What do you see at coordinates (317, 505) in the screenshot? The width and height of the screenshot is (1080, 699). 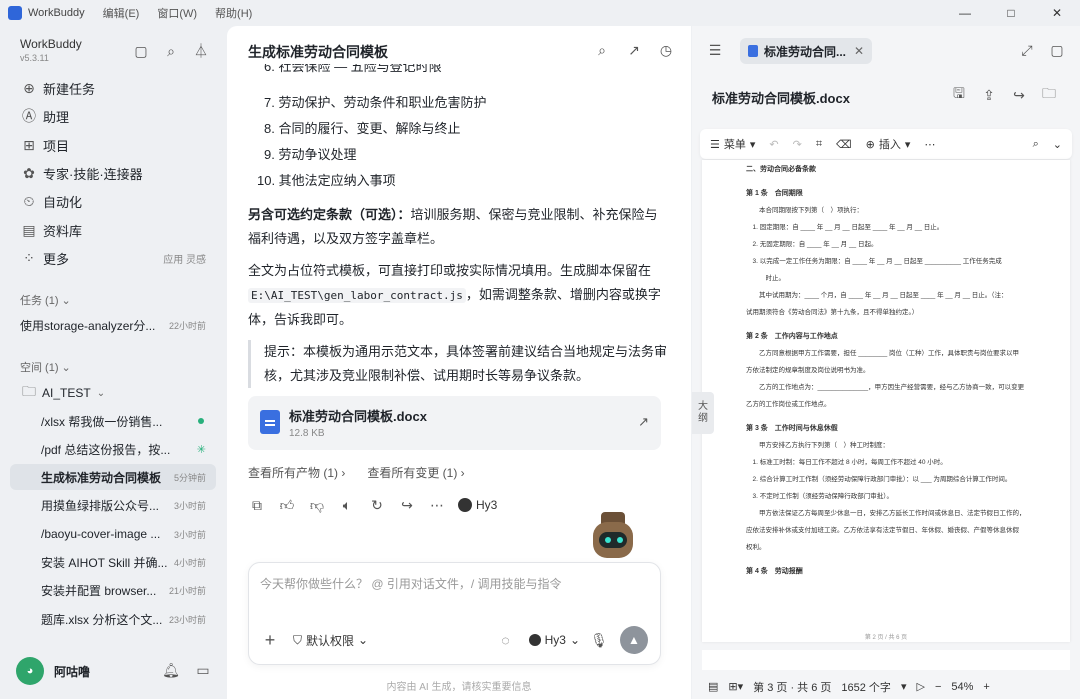 I see `thumbs-down-icon: 👎︎` at bounding box center [317, 505].